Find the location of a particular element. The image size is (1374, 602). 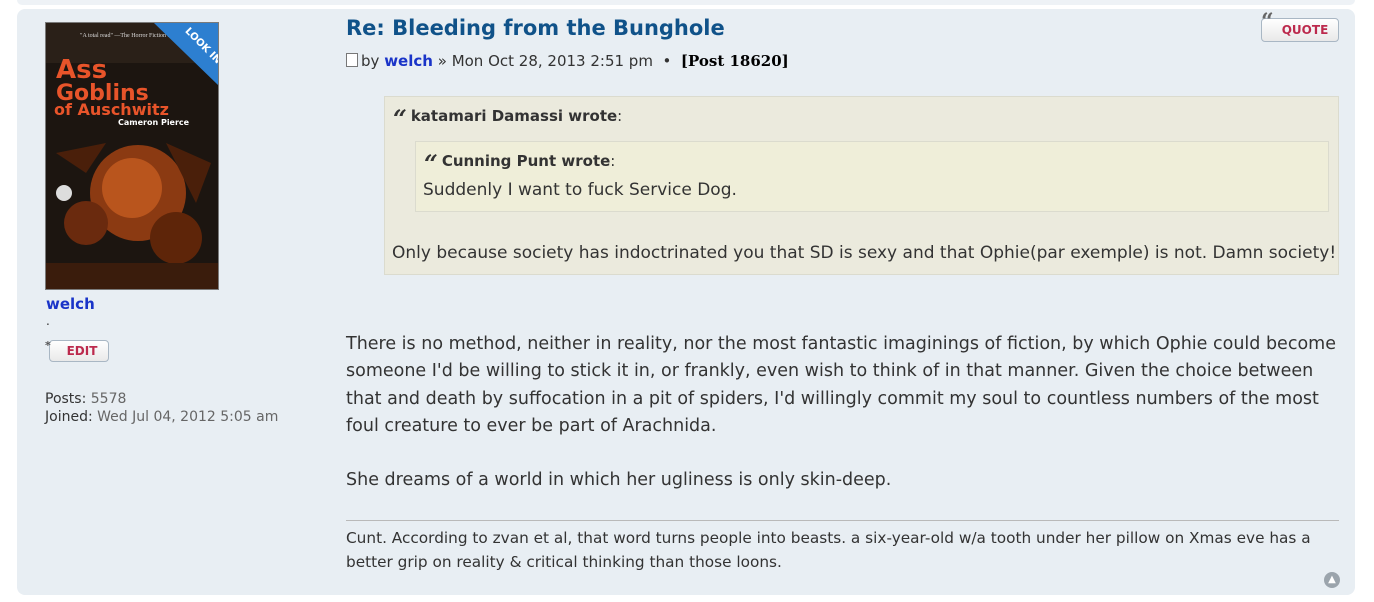

edit-star-icon: * is located at coordinates (48, 345).